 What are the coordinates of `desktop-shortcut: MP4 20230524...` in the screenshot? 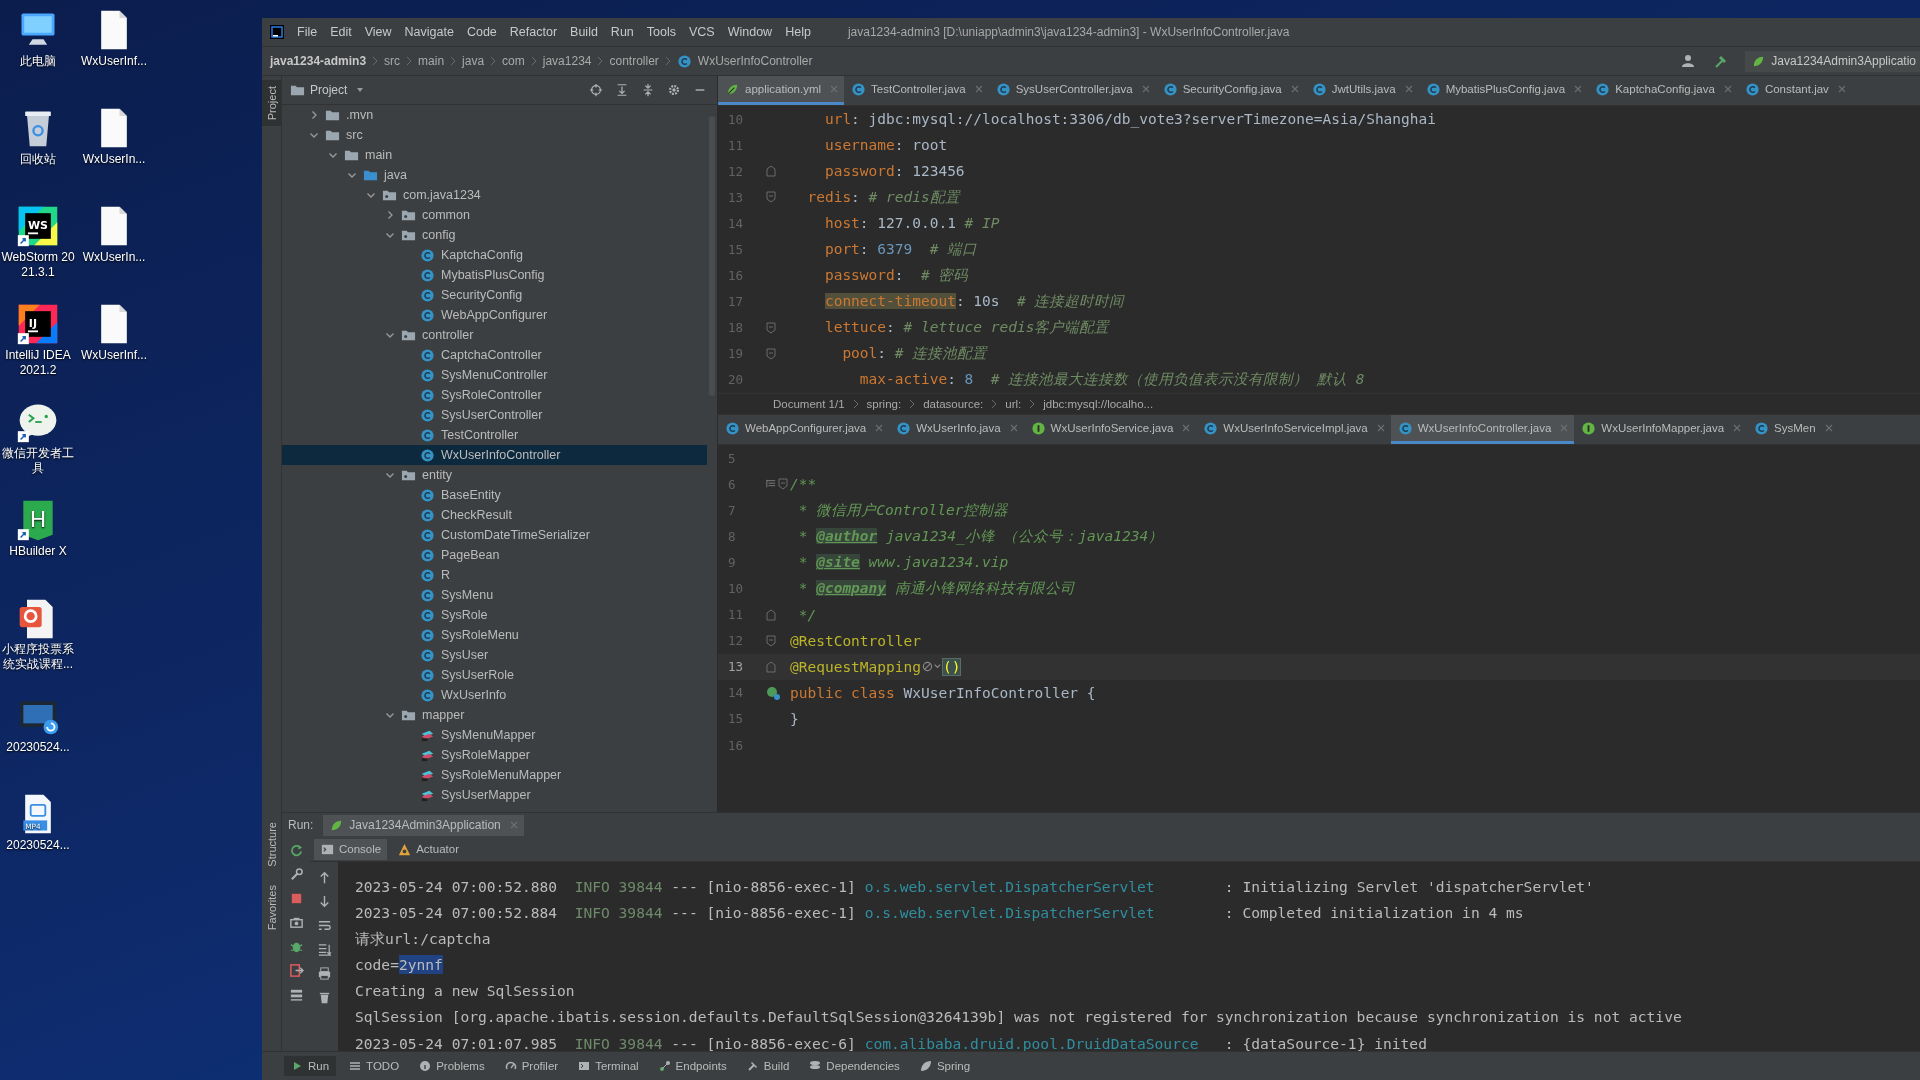 It's located at (38, 837).